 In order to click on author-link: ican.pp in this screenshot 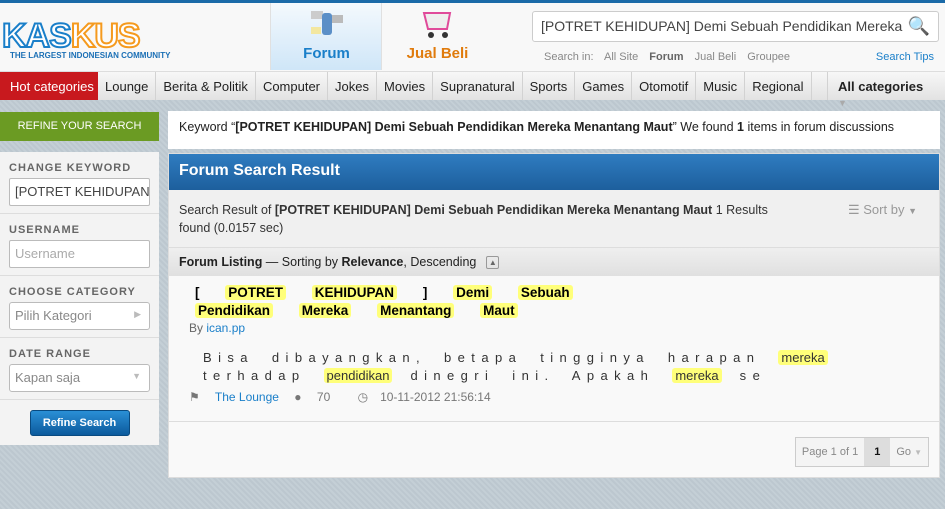, I will do `click(225, 328)`.